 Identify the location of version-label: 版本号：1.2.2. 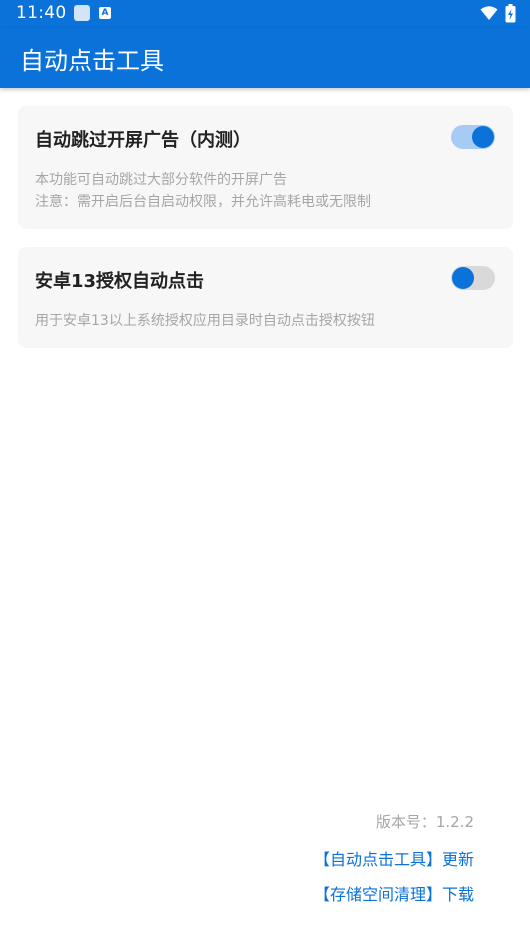
(424, 822).